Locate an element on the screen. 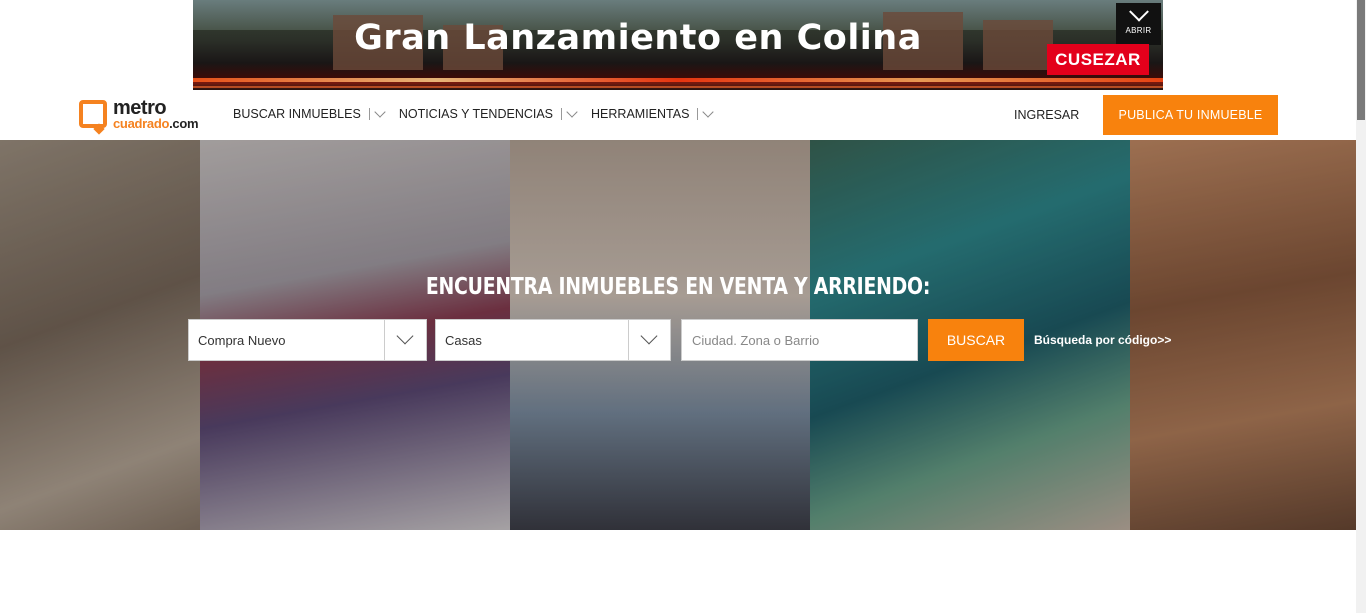 The height and width of the screenshot is (613, 1366). operation-select: Compra Nuevo is located at coordinates (307, 340).